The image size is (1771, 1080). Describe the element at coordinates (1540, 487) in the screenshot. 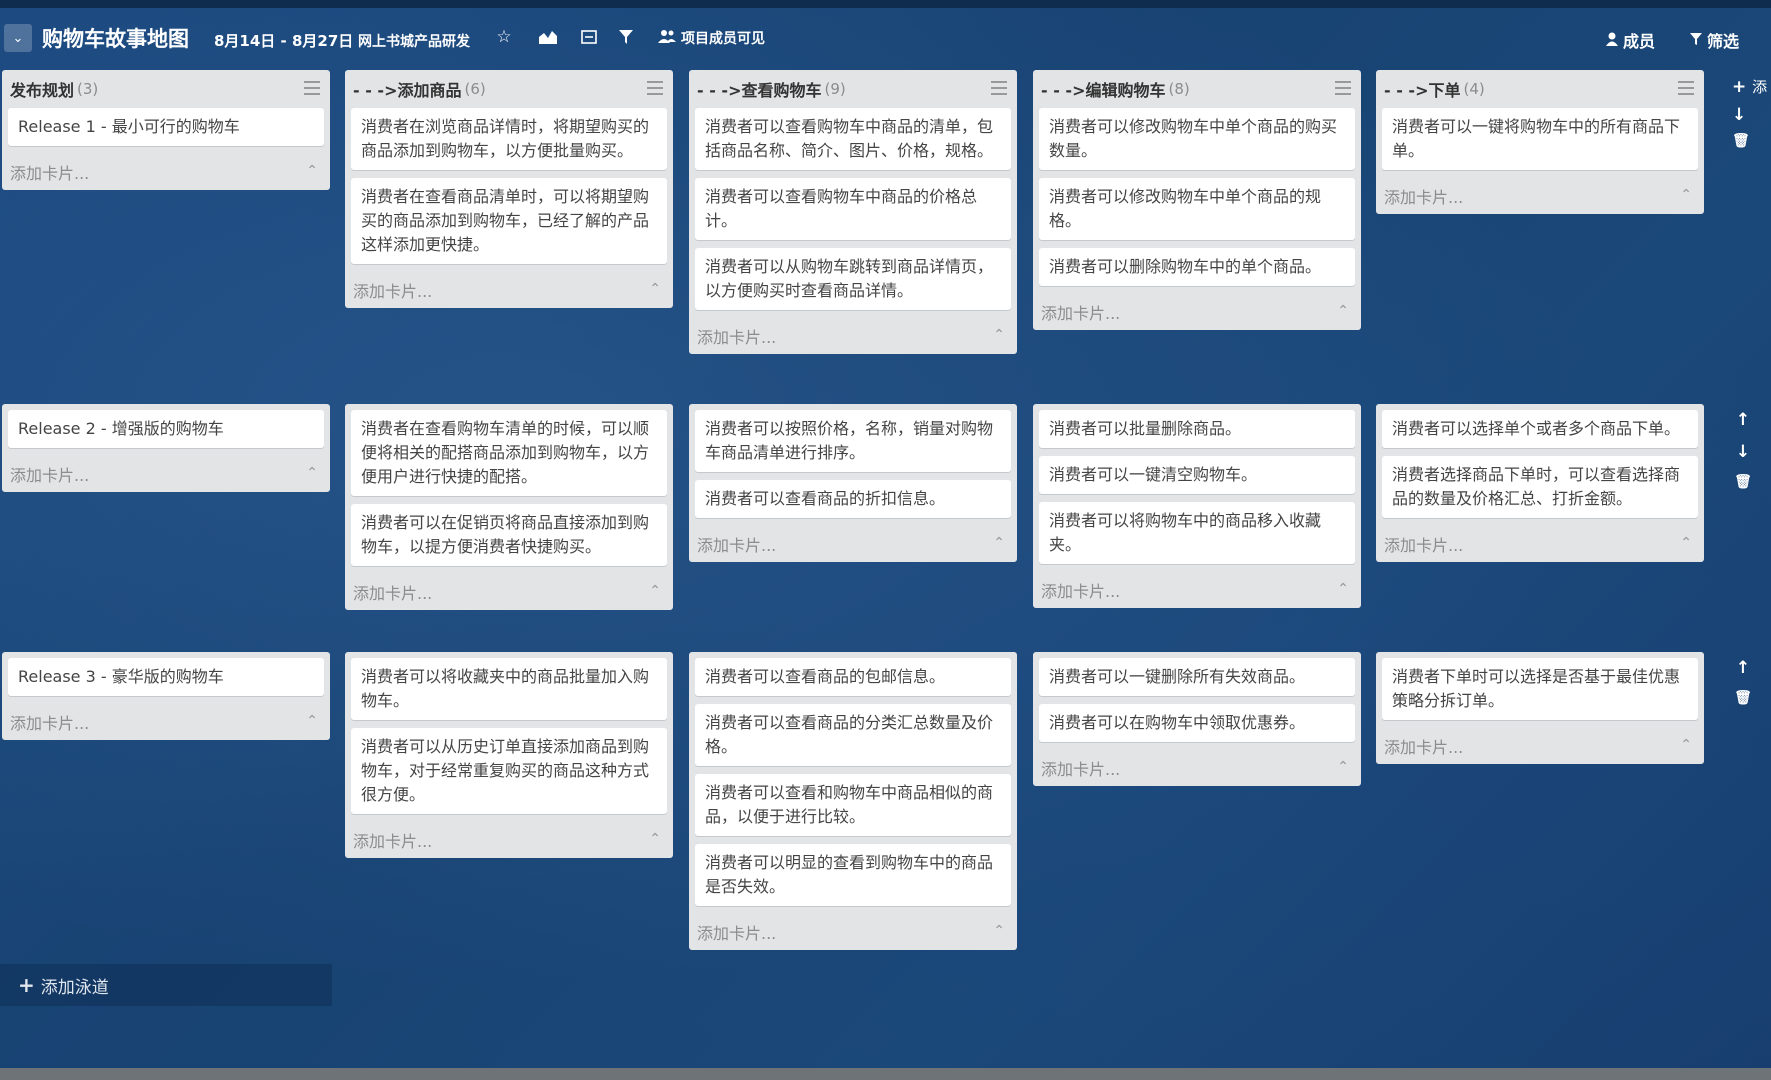

I see `card: 消费者选择商品下单时，可以查看选择商品的数量及价格汇总、打折金额。` at that location.